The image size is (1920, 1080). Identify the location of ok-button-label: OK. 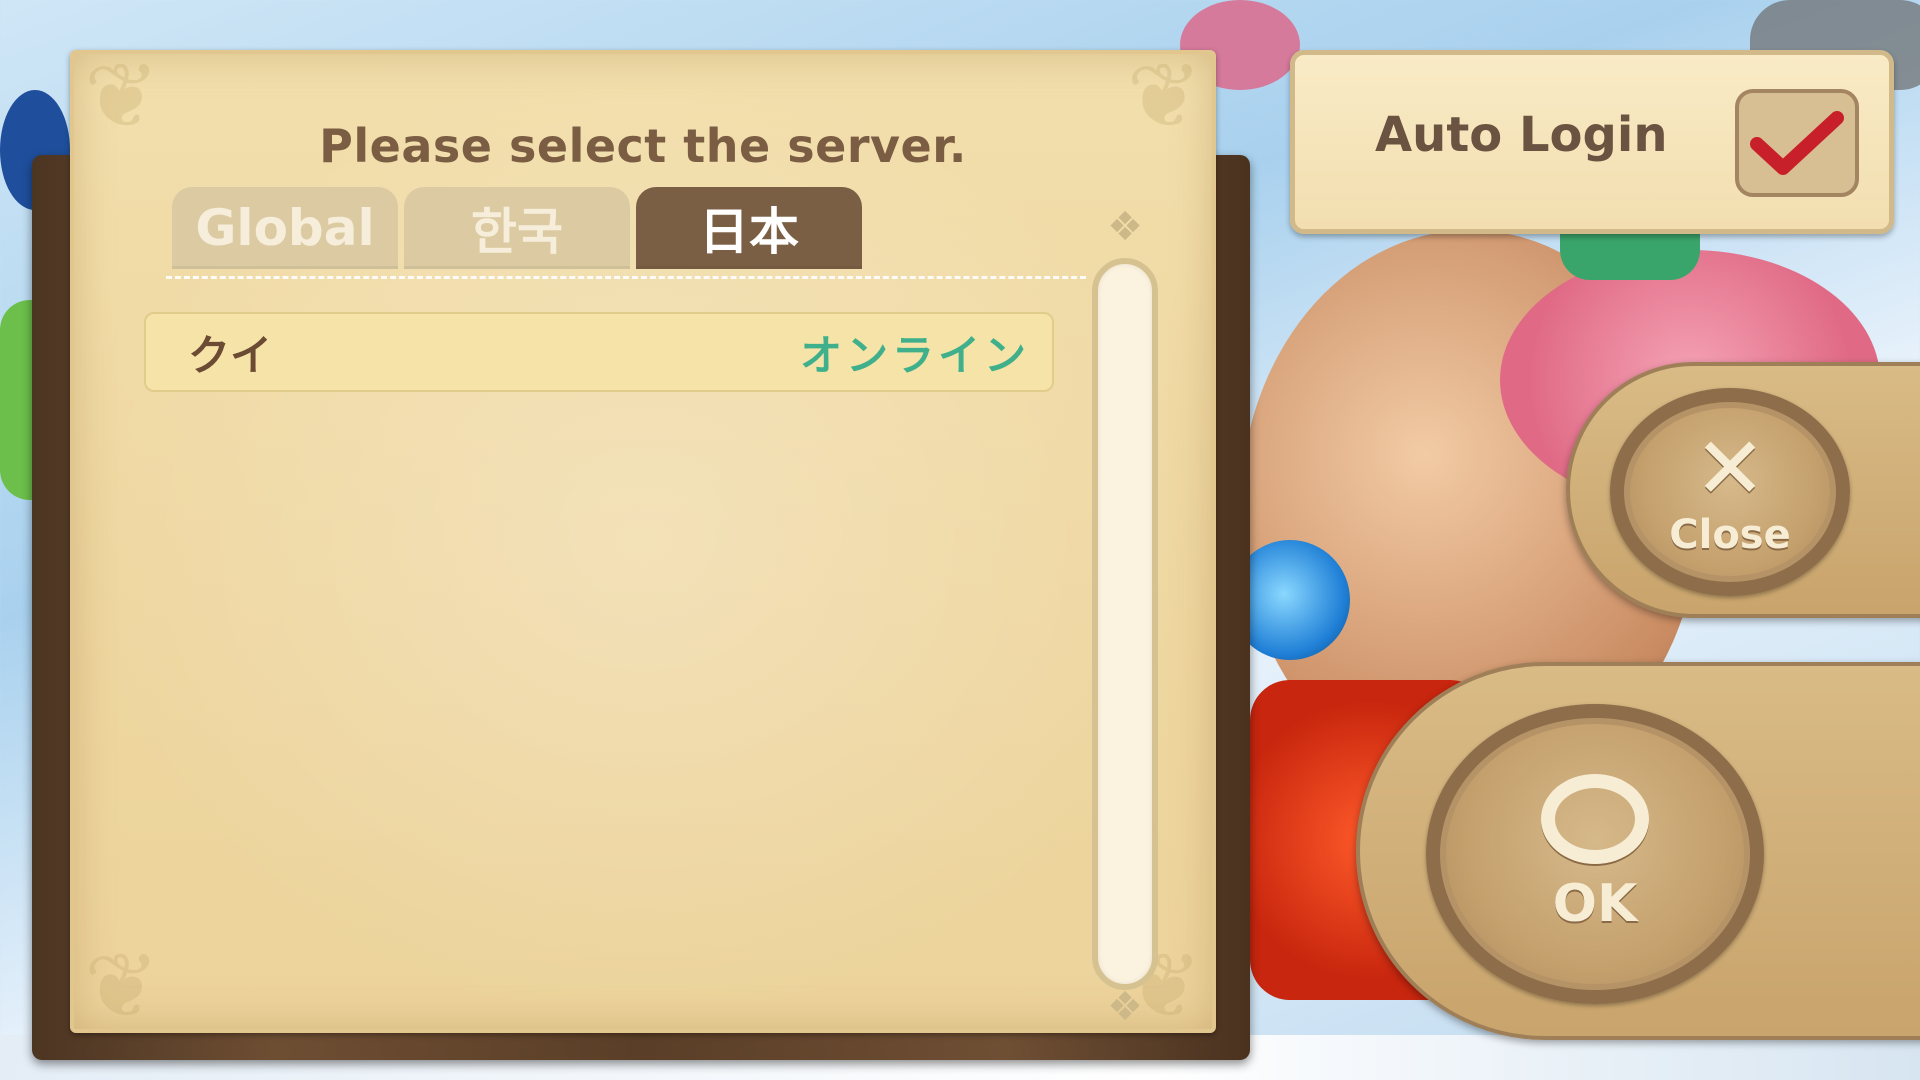
(1595, 904).